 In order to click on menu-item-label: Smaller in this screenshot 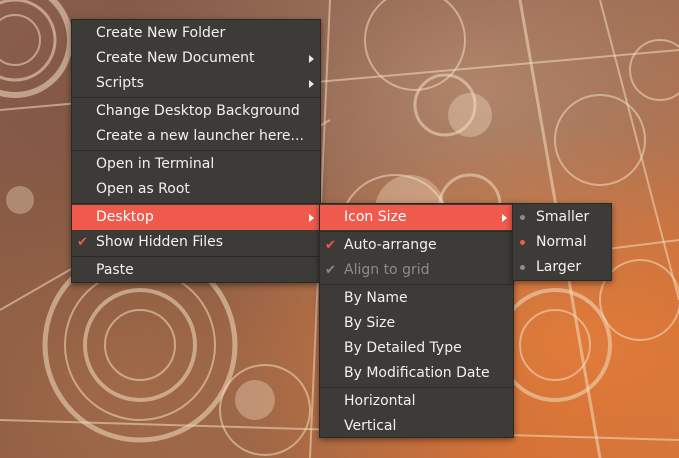, I will do `click(563, 217)`.